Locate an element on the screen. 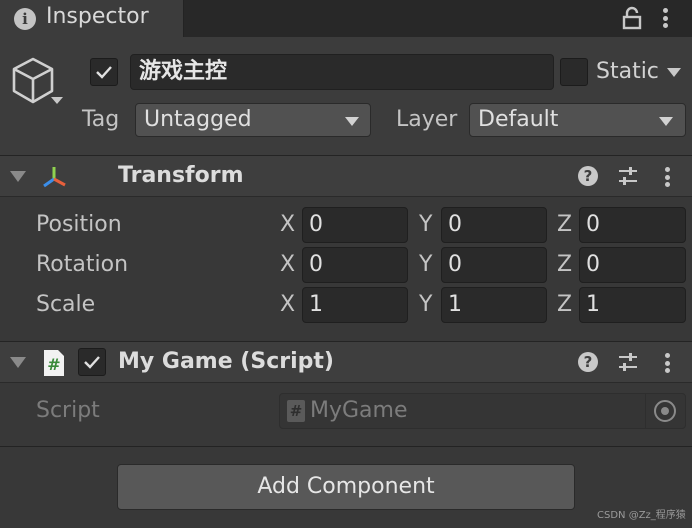 The image size is (692, 528). layer-label: Layer is located at coordinates (427, 119).